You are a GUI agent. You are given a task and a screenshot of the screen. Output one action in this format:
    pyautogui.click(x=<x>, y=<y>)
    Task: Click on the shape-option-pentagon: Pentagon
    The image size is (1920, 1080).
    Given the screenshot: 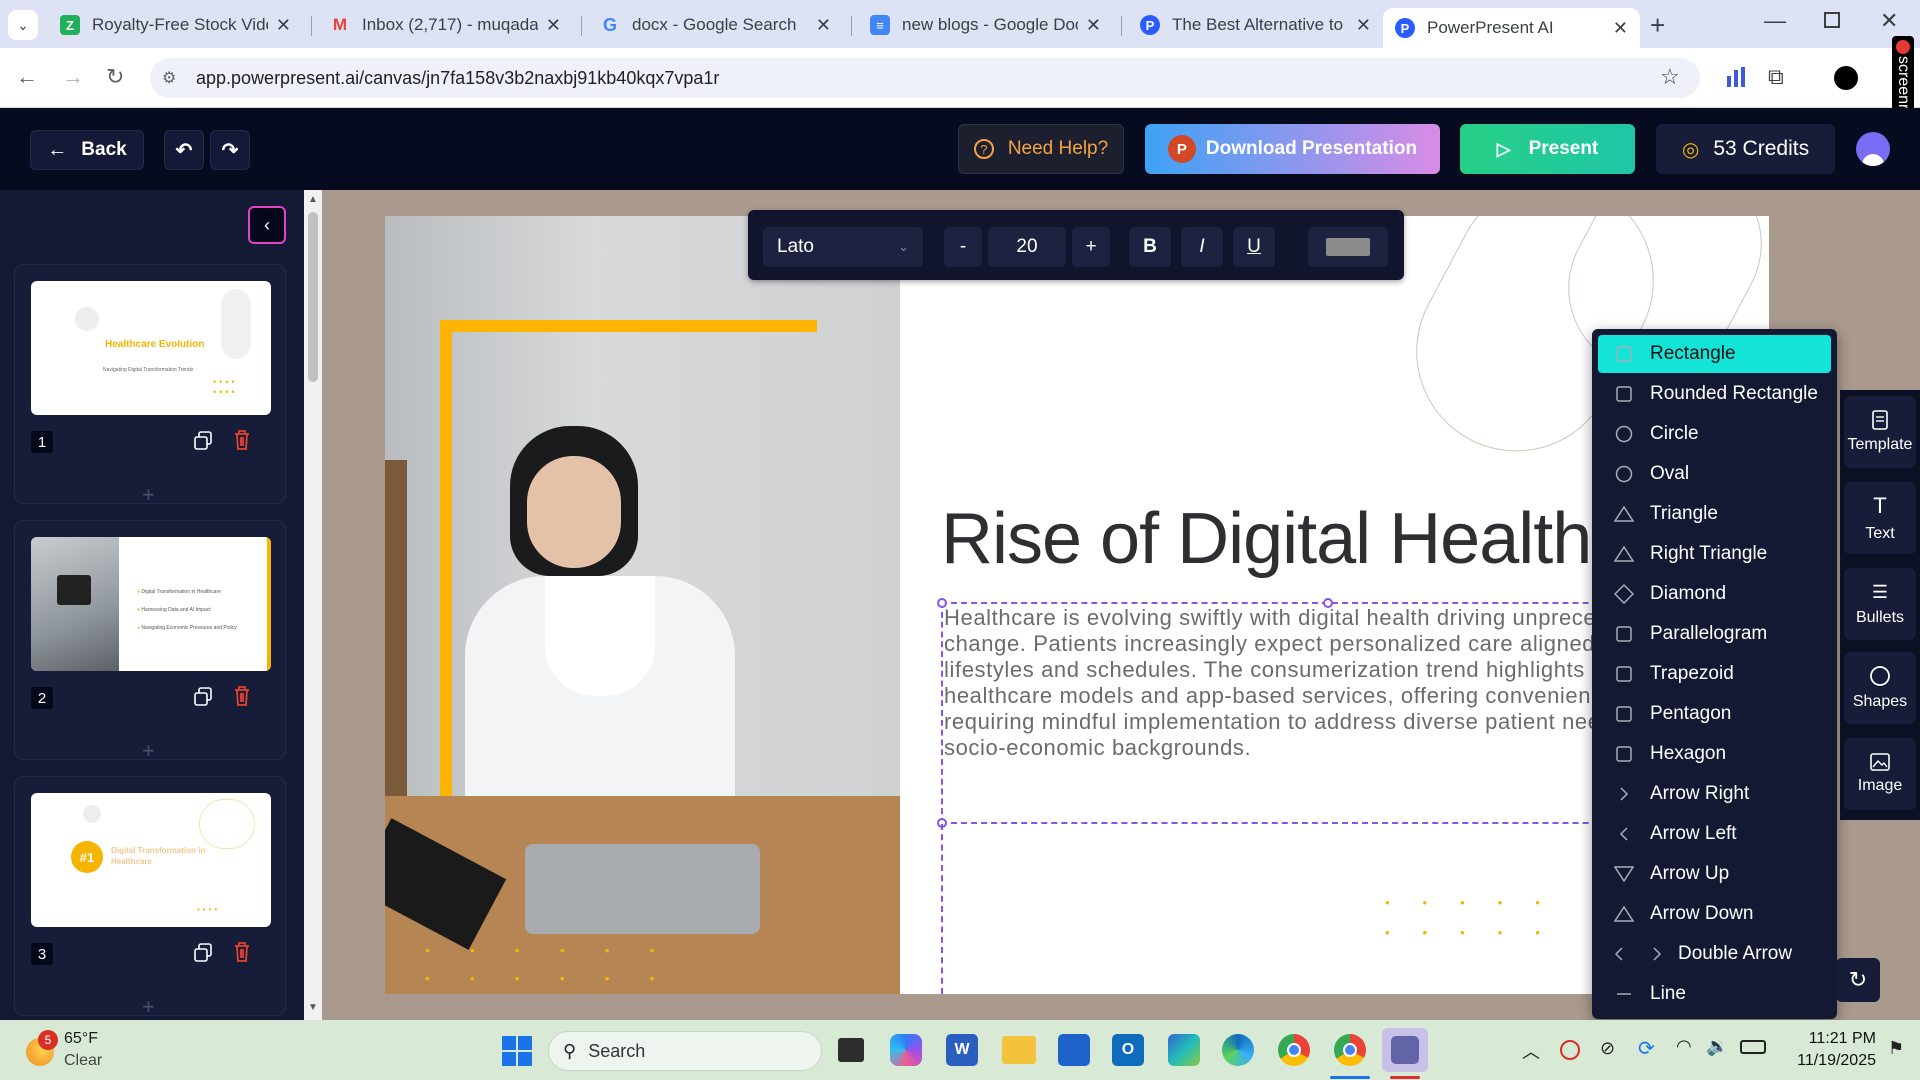 What is the action you would take?
    pyautogui.click(x=1714, y=714)
    